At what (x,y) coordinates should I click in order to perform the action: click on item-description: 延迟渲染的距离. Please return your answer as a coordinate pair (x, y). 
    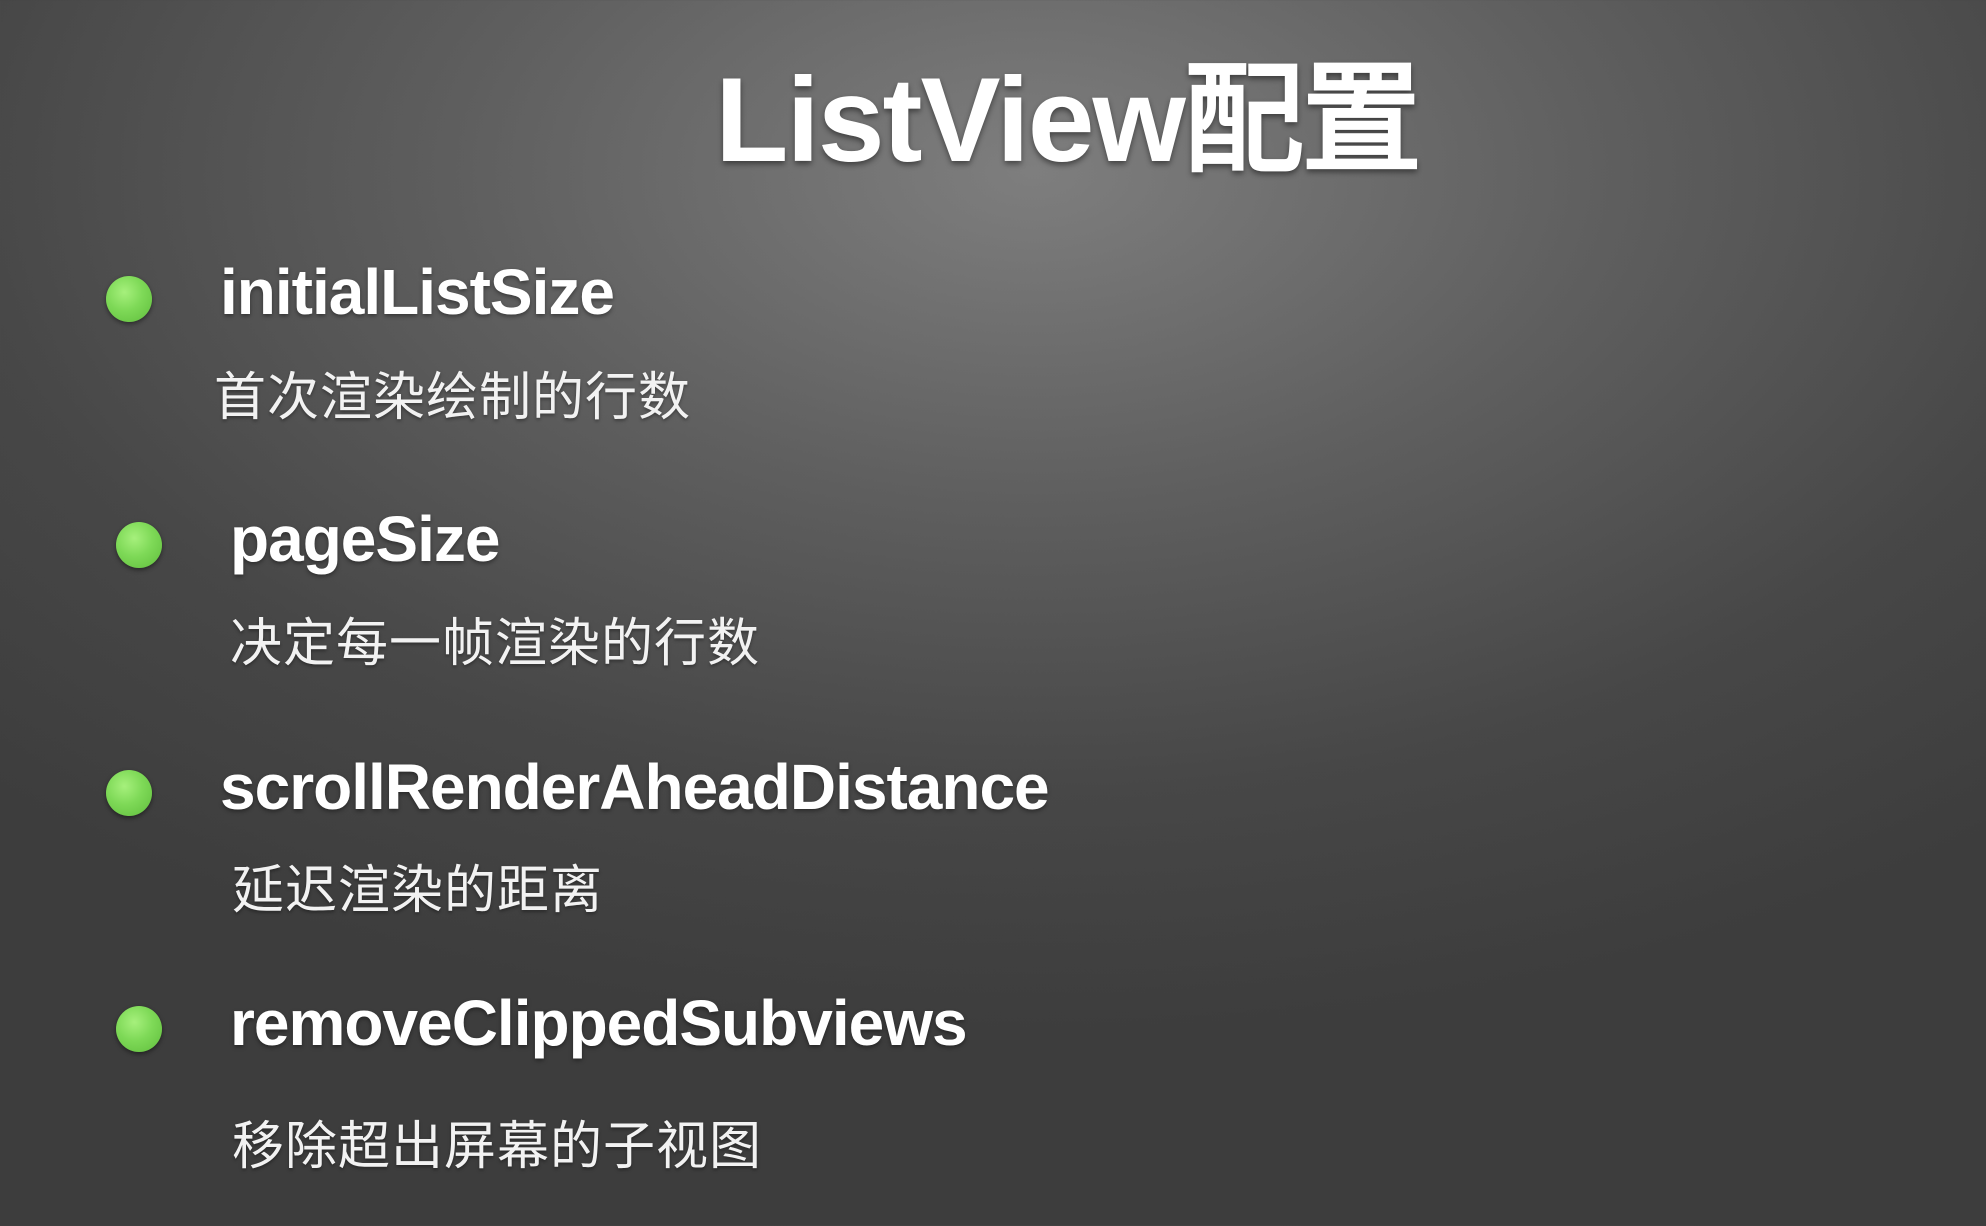
    Looking at the image, I should click on (418, 891).